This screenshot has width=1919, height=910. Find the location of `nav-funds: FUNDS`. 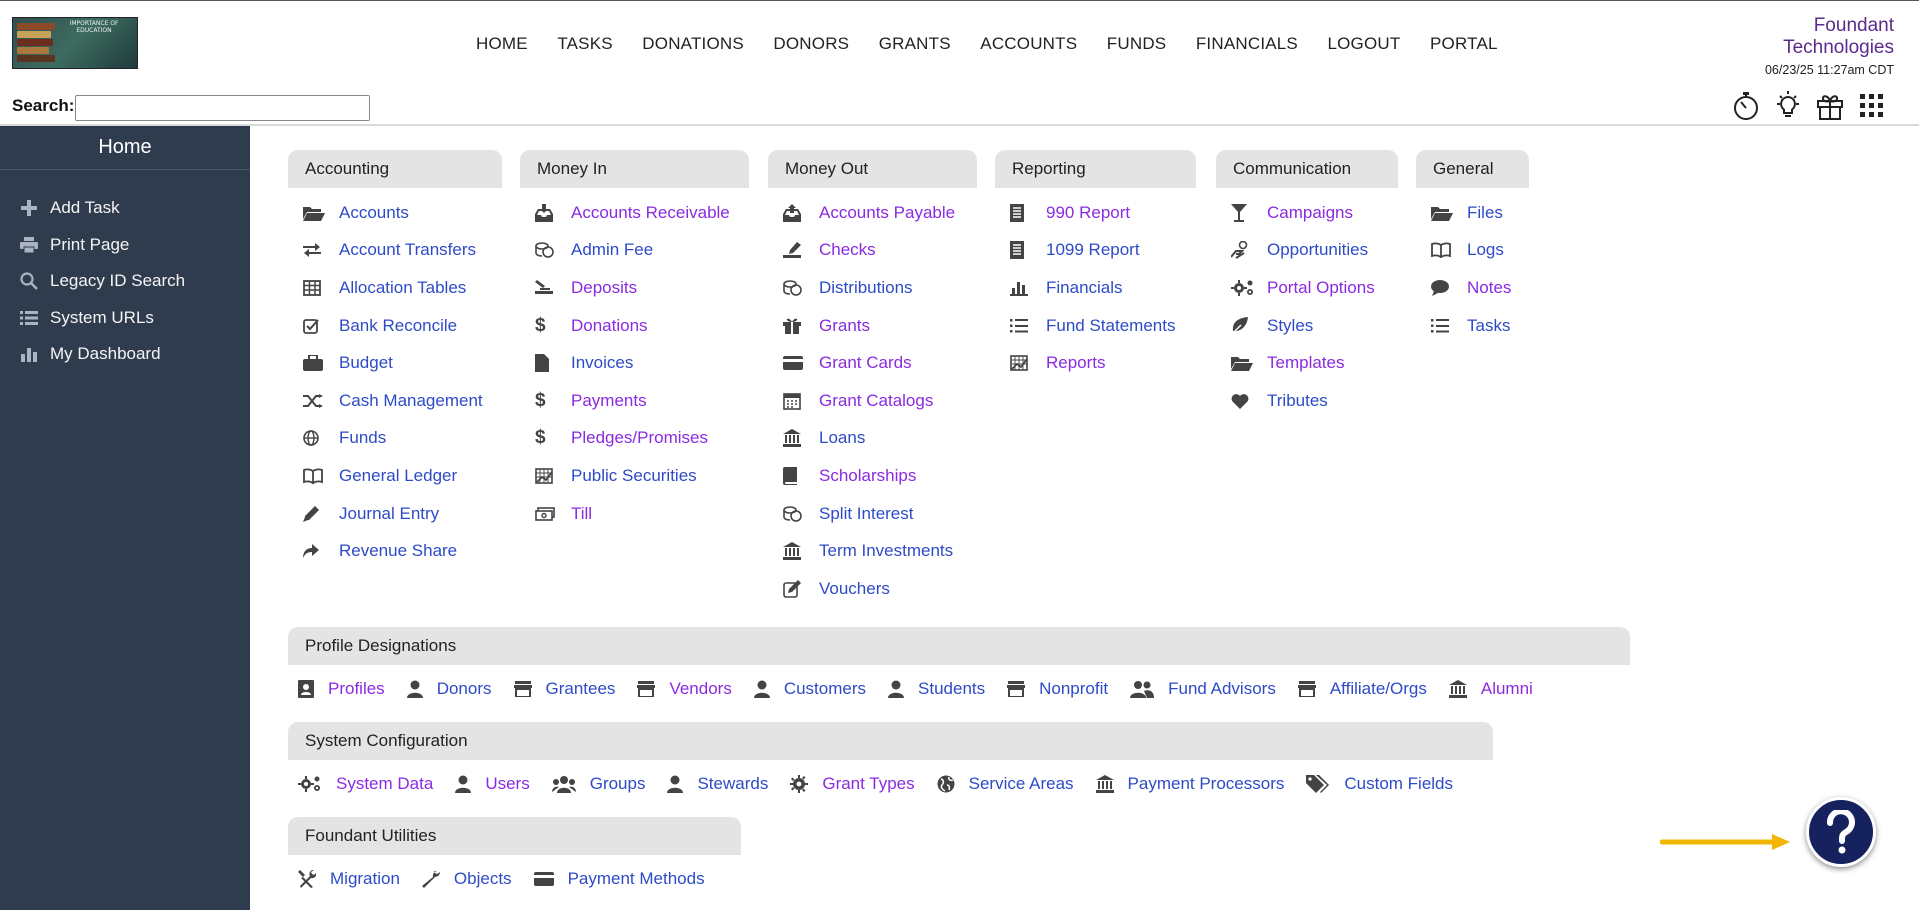

nav-funds: FUNDS is located at coordinates (1137, 44).